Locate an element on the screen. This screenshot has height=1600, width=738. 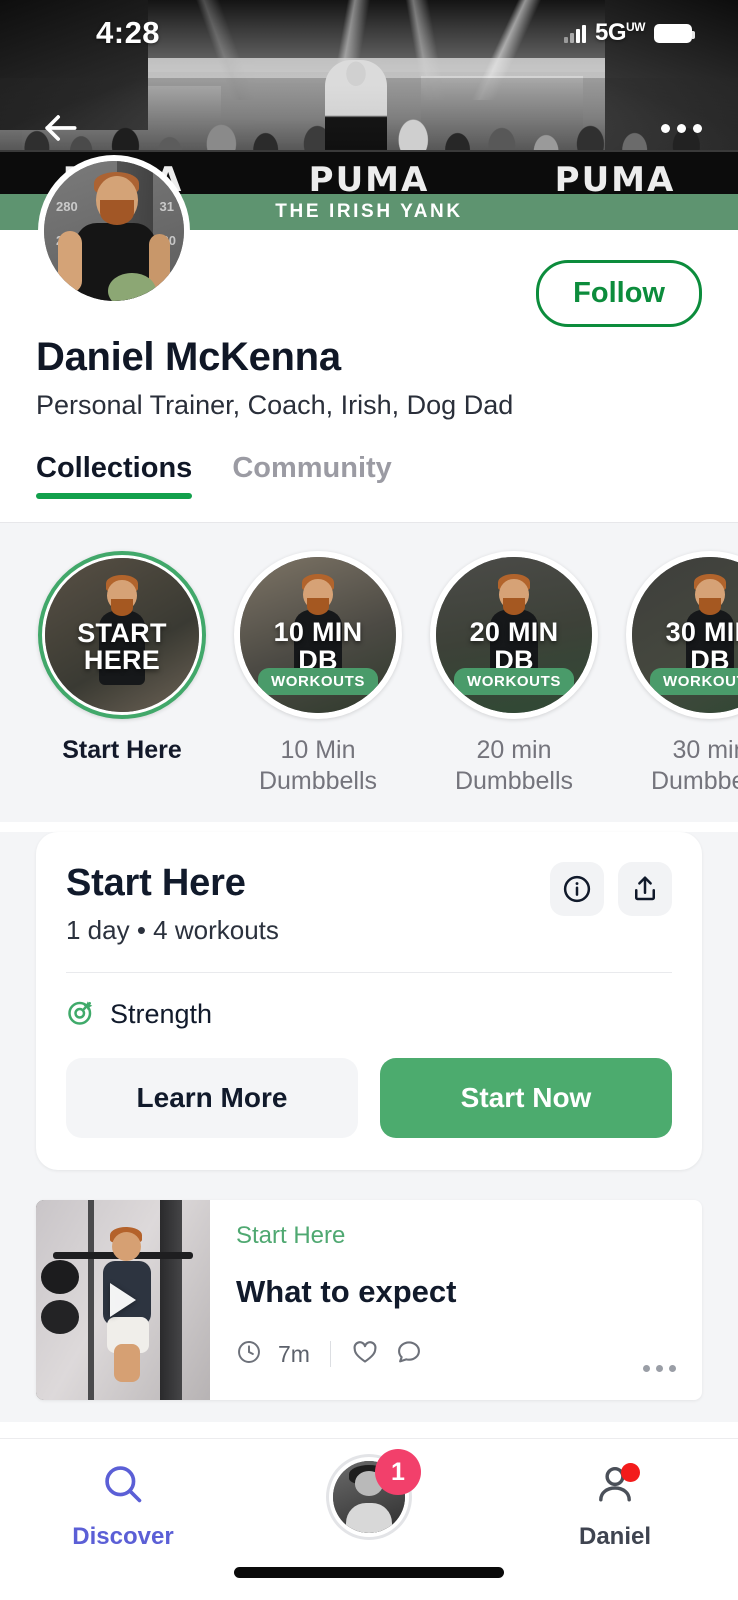
center-avatar: 1 is located at coordinates (375, 1493).